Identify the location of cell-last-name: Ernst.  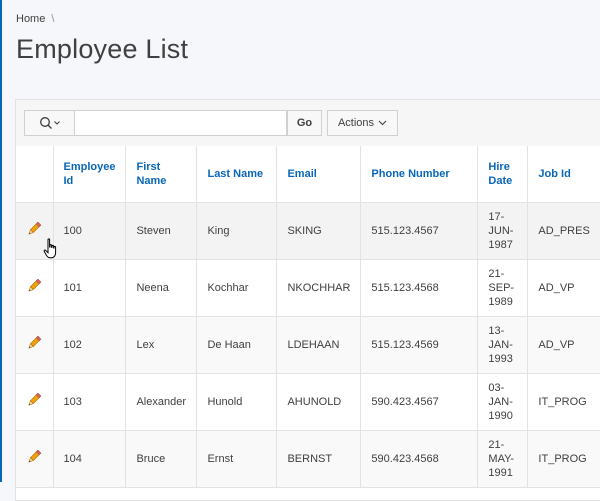
(237, 459).